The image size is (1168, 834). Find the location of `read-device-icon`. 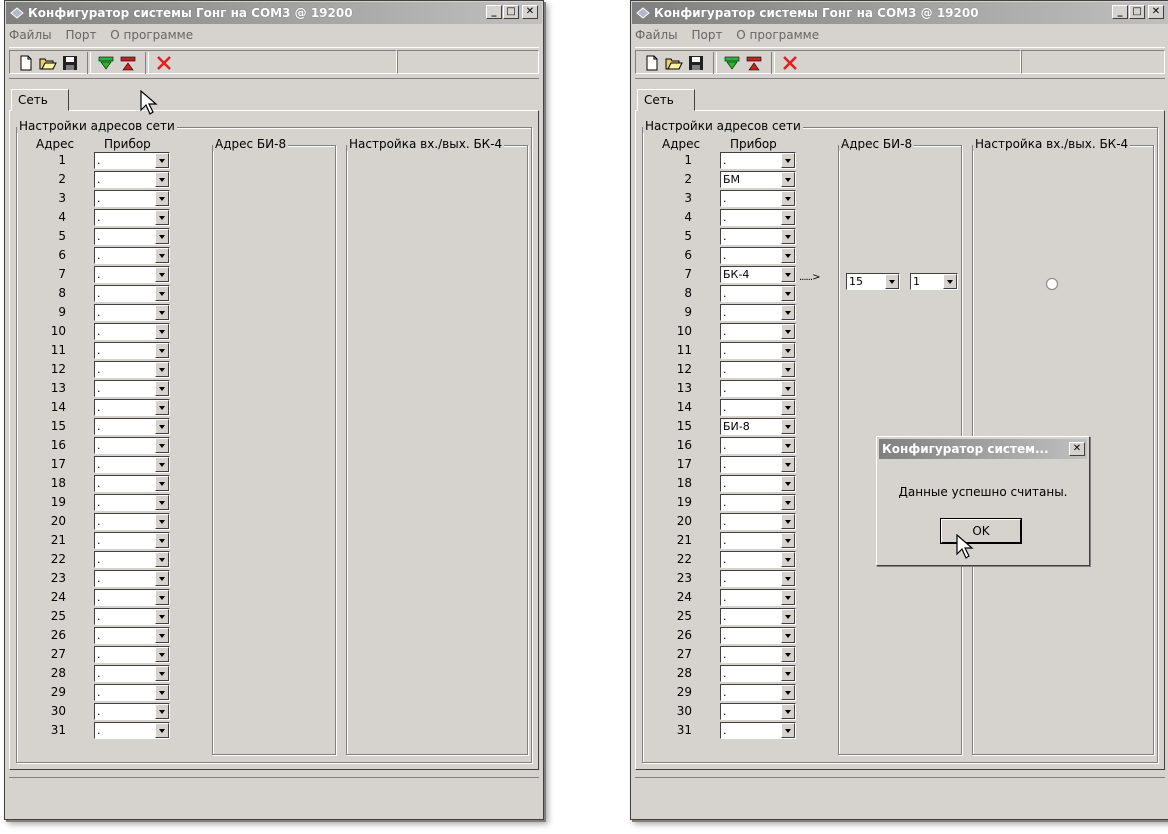

read-device-icon is located at coordinates (732, 63).